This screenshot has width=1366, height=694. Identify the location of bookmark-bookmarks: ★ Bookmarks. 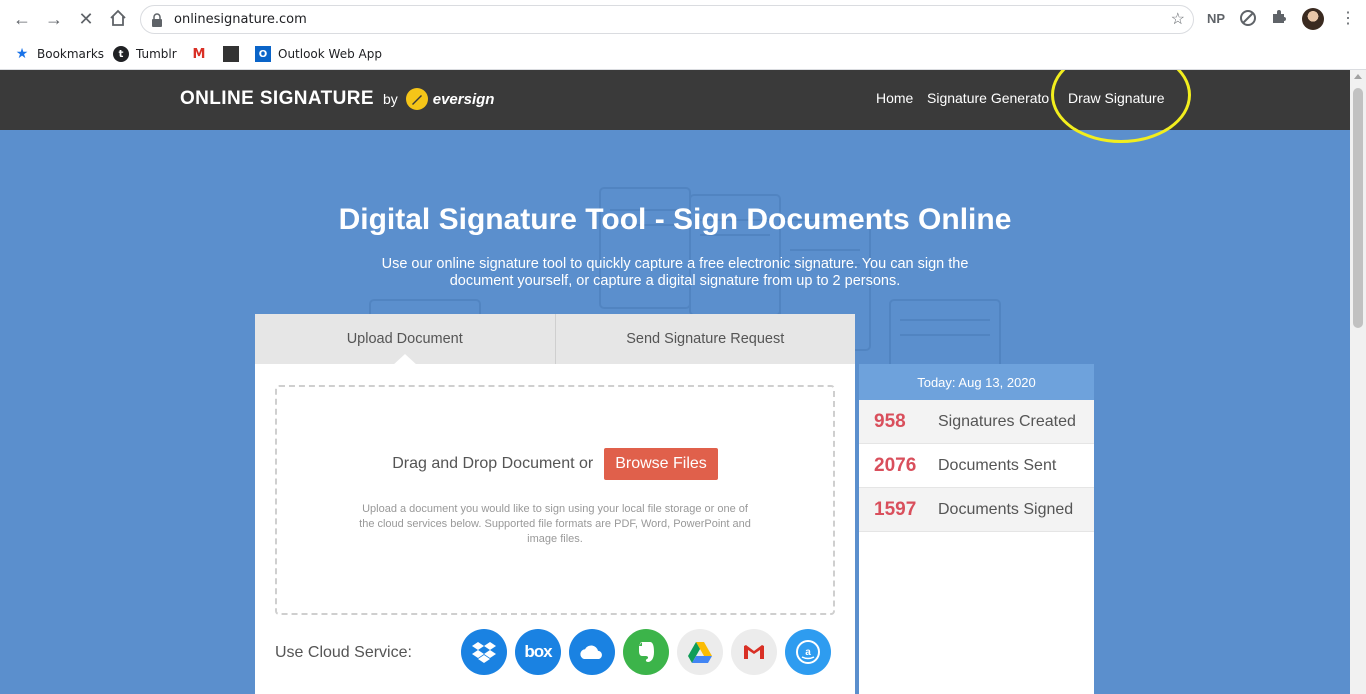
(59, 54).